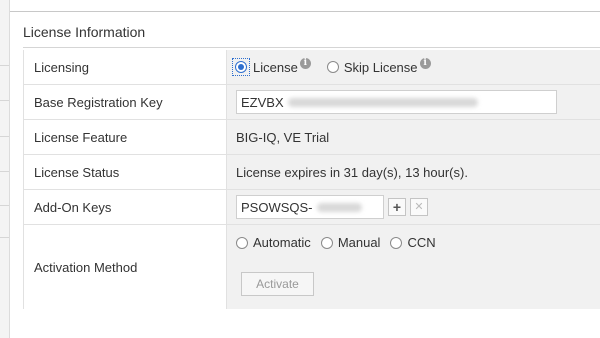 This screenshot has width=600, height=338. I want to click on license-radio-focus, so click(241, 67).